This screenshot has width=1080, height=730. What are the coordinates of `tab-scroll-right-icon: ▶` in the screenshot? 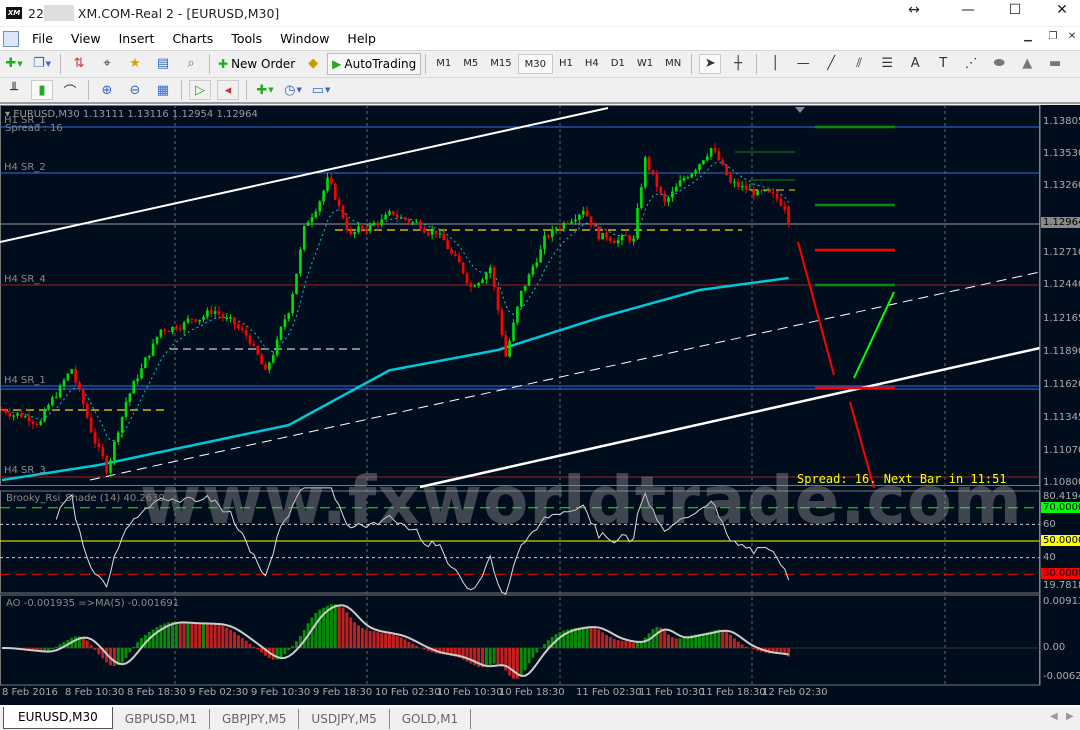 It's located at (1070, 716).